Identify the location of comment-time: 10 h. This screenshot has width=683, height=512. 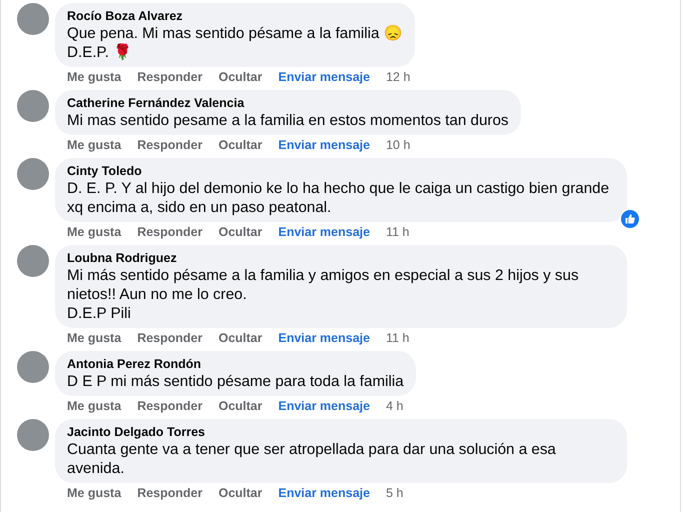
(398, 145).